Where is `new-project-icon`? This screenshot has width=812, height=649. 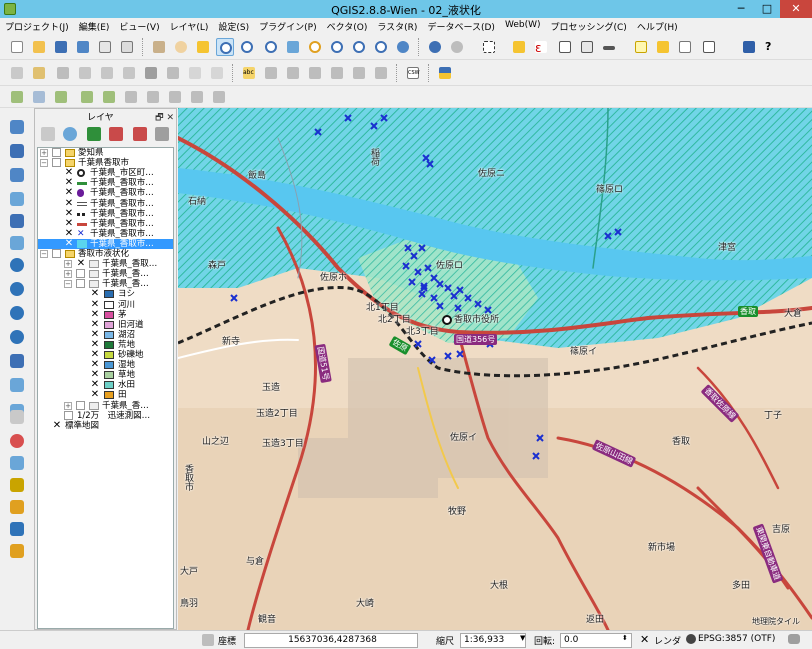
new-project-icon is located at coordinates (17, 47).